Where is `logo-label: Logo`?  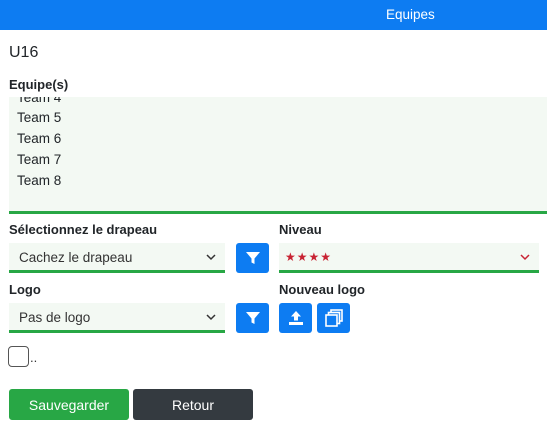
logo-label: Logo is located at coordinates (25, 289).